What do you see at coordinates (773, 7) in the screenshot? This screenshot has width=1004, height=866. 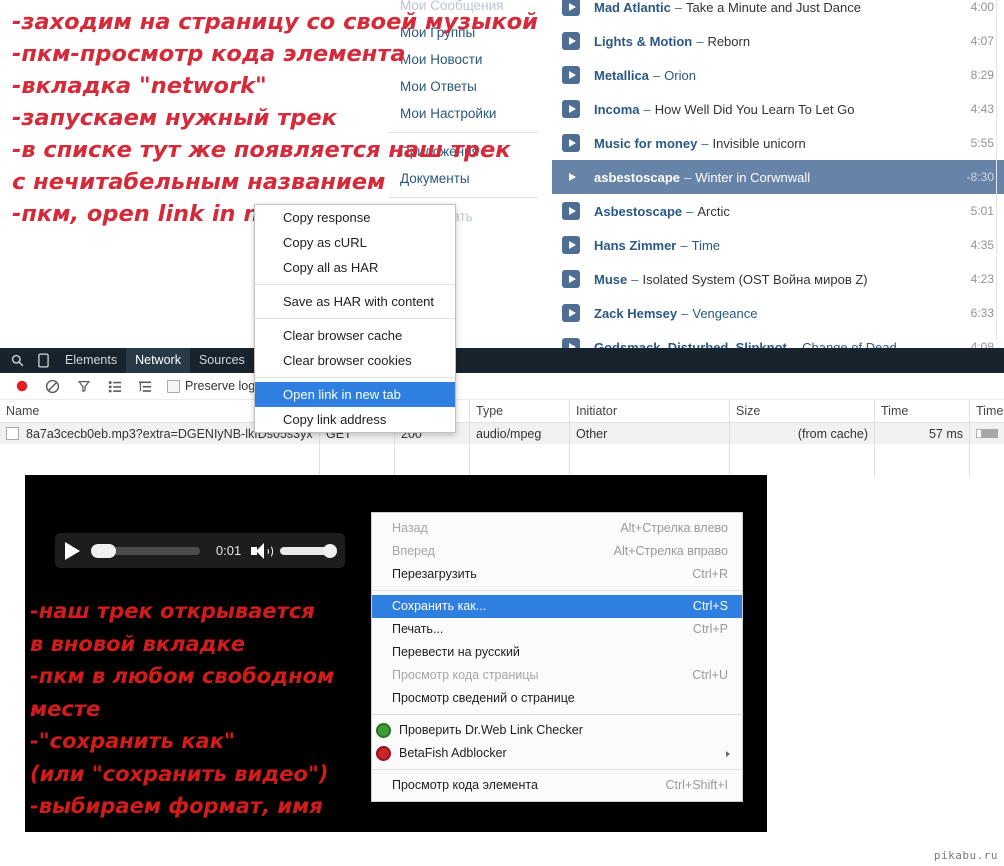 I see `track-title: Take a Minute and Just Dance` at bounding box center [773, 7].